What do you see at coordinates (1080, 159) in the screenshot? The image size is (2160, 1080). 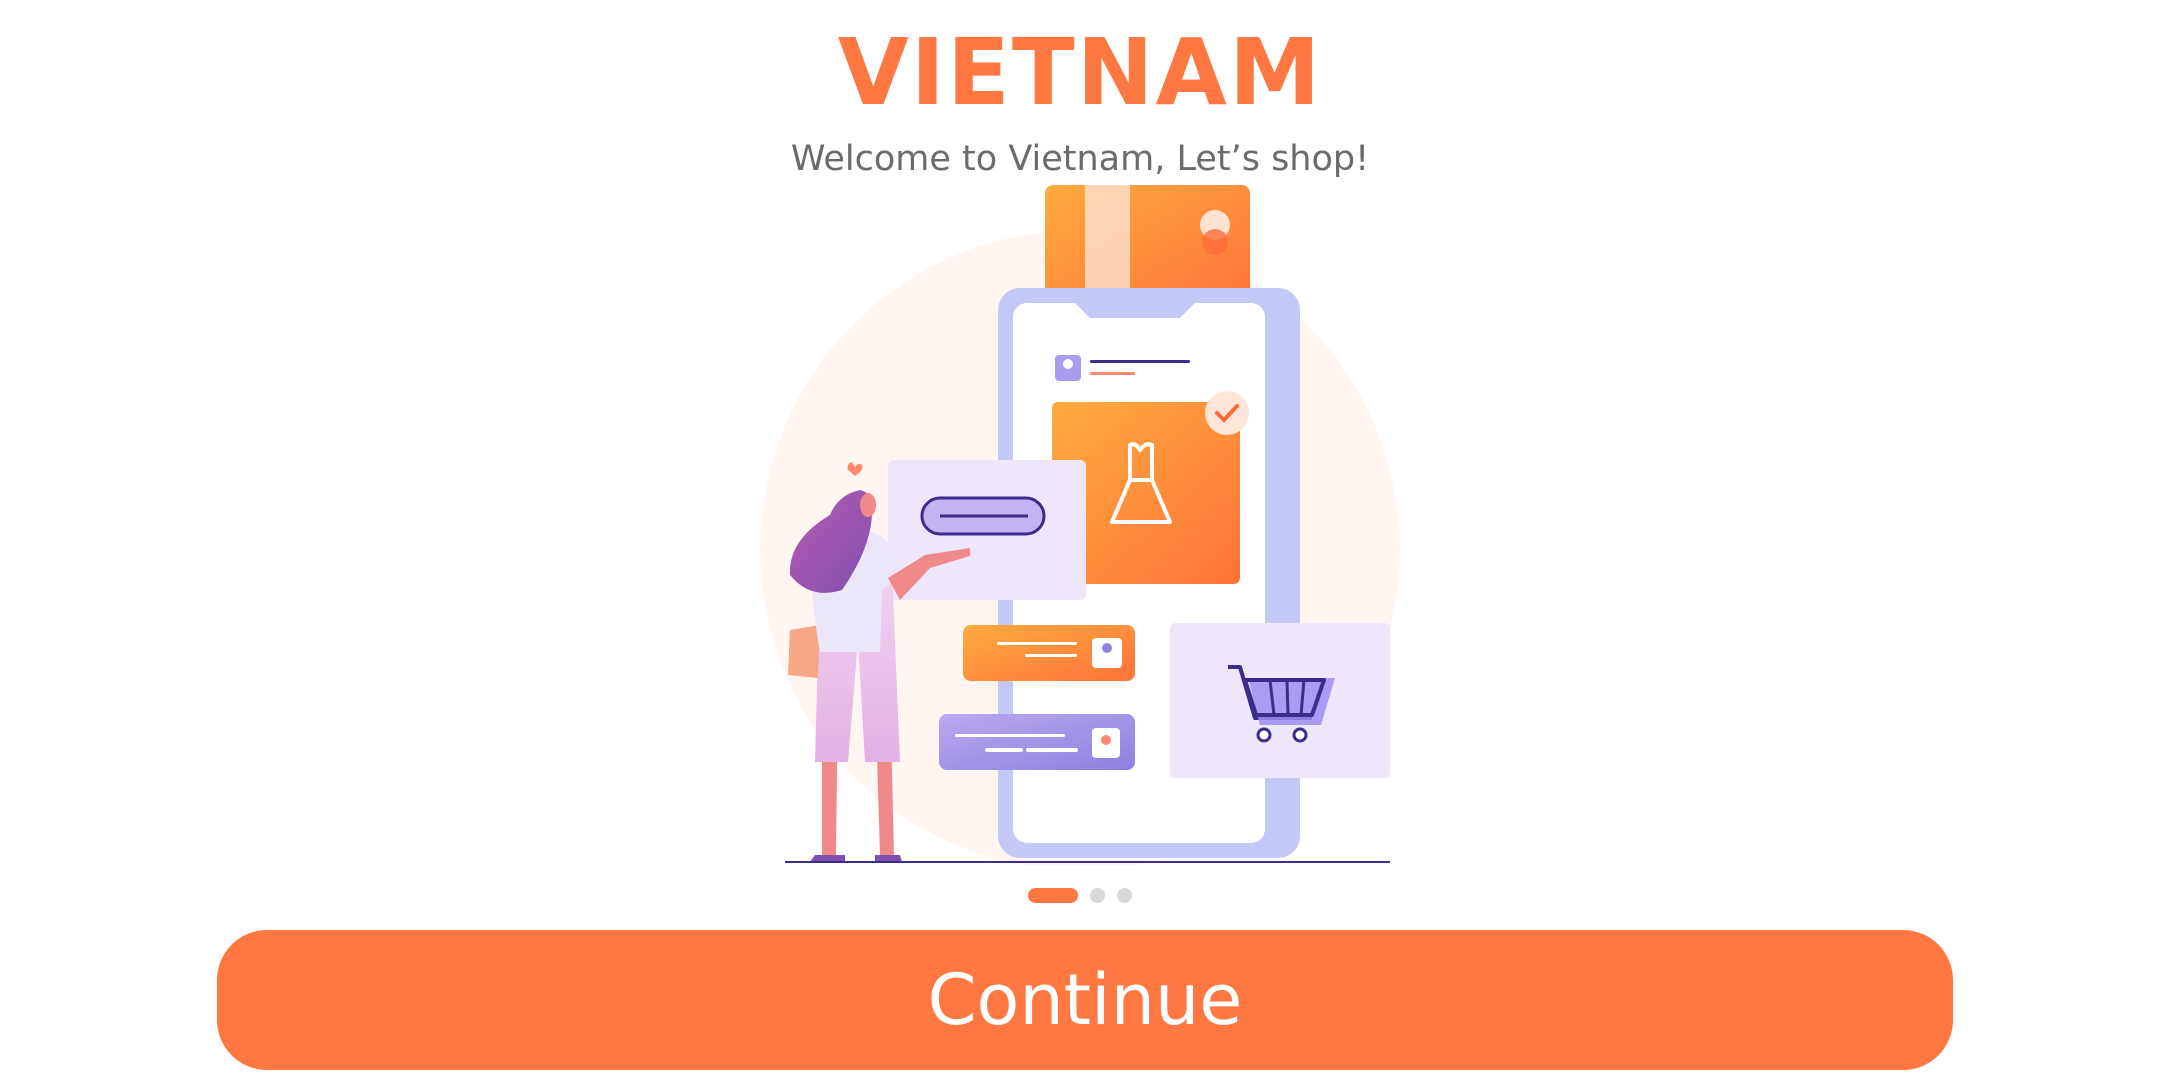 I see `page-subtitle: Welcome to Vietnam, Let’s shop!` at bounding box center [1080, 159].